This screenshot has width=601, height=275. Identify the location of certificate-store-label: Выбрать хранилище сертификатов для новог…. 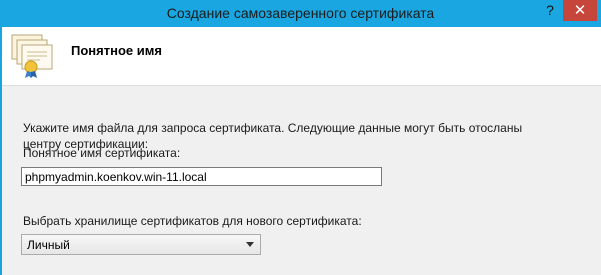
(192, 221).